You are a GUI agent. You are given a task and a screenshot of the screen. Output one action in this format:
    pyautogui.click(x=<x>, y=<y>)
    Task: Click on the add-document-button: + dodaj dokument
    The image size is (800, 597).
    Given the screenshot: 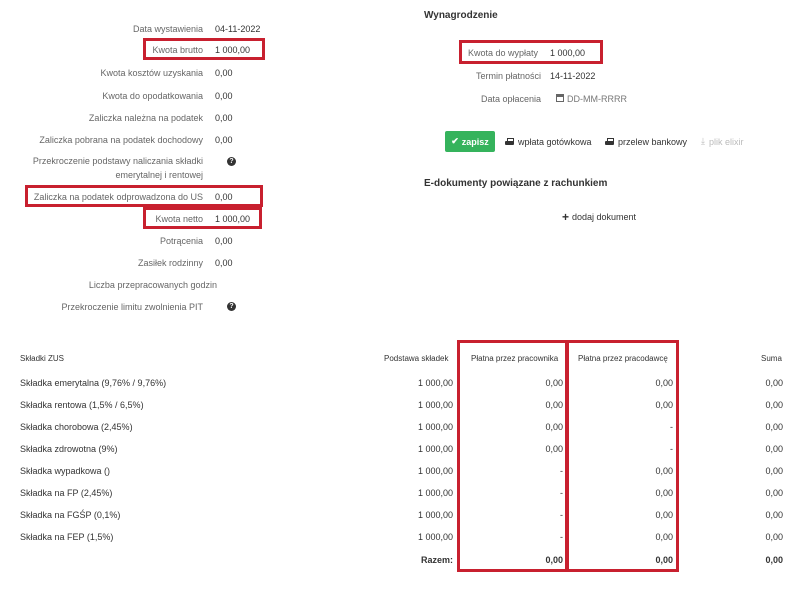 What is the action you would take?
    pyautogui.click(x=599, y=216)
    